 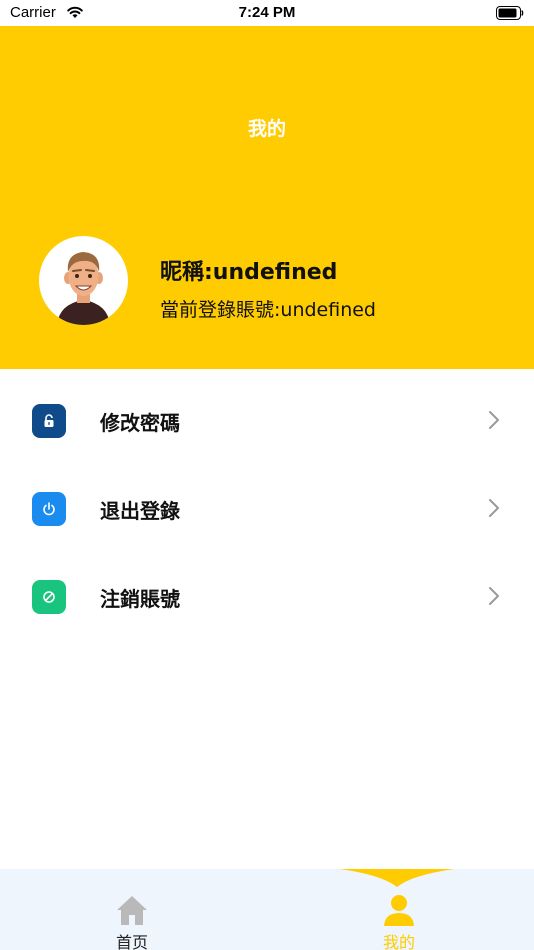 I want to click on battery-icon, so click(x=510, y=13).